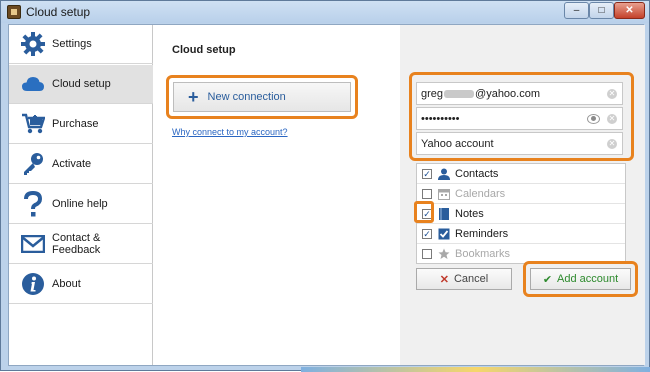 The image size is (650, 372). I want to click on cart-icon, so click(33, 124).